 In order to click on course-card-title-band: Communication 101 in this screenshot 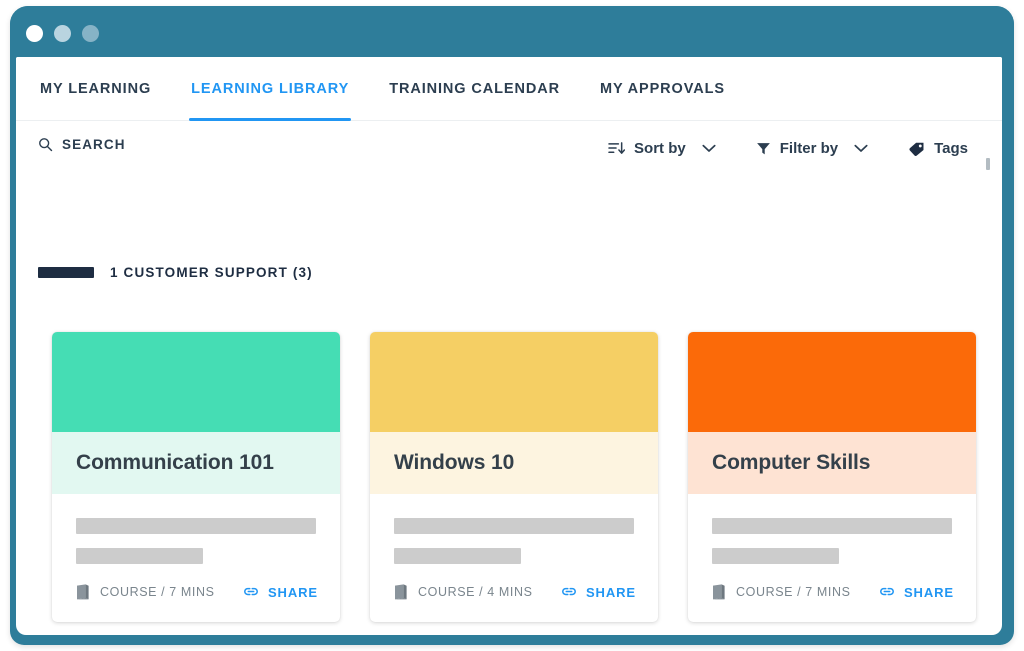, I will do `click(196, 463)`.